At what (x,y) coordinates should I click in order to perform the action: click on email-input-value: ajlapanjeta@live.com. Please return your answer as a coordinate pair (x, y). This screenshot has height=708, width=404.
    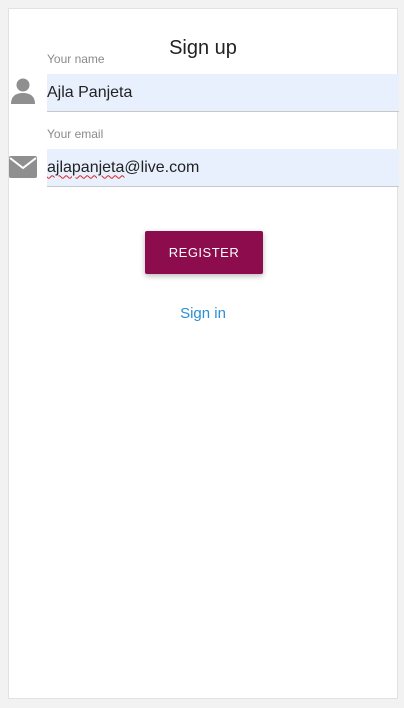
    Looking at the image, I should click on (123, 168).